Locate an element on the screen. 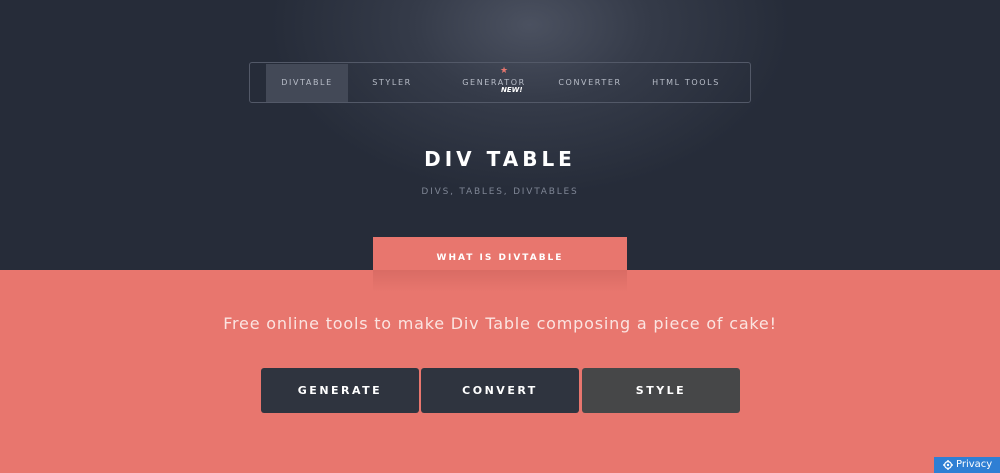 Image resolution: width=1000 pixels, height=473 pixels. nav-item-generator: GENERATOR is located at coordinates (494, 83).